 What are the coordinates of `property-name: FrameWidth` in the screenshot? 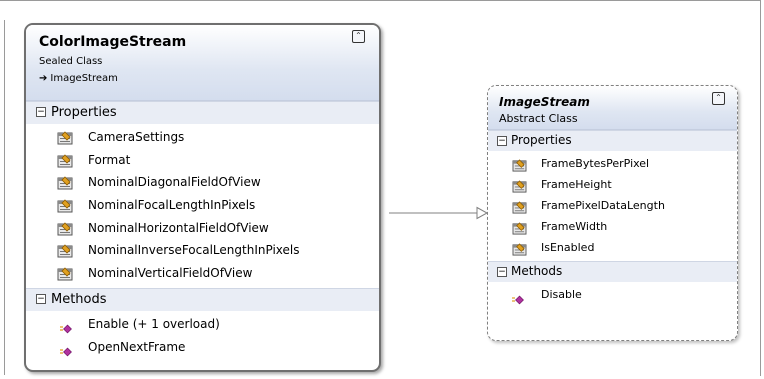 It's located at (574, 226).